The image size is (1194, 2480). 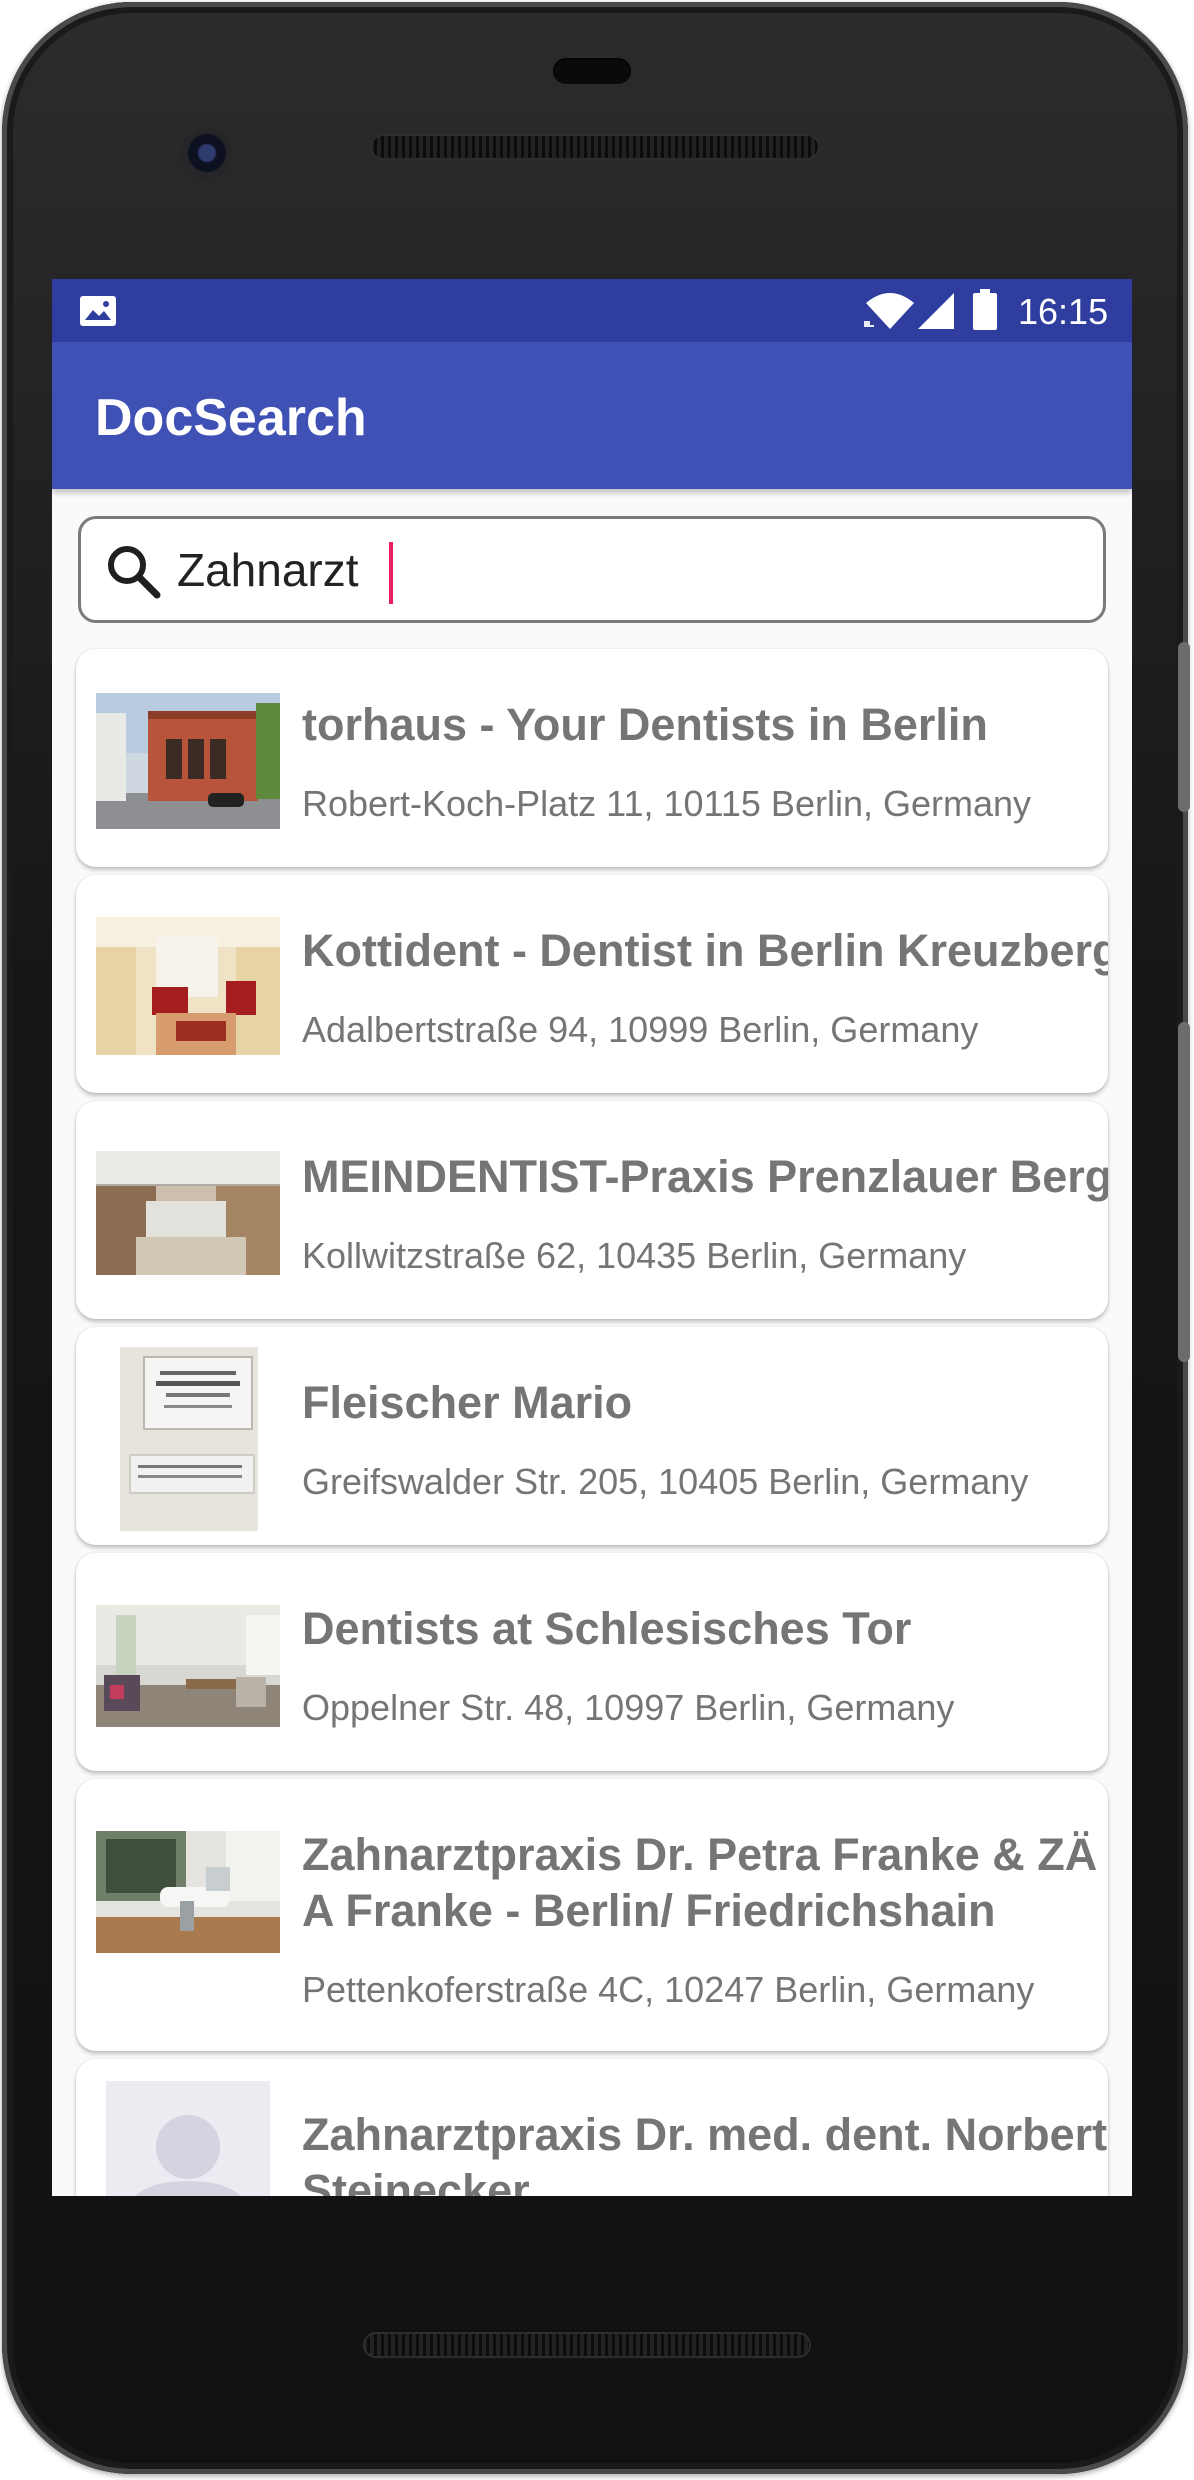 I want to click on image-icon, so click(x=98, y=311).